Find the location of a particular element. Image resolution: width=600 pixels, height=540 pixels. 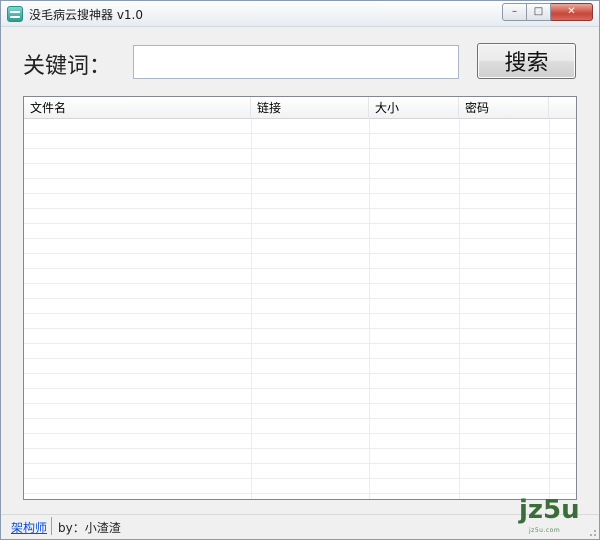

maximize-button: □ is located at coordinates (539, 12).